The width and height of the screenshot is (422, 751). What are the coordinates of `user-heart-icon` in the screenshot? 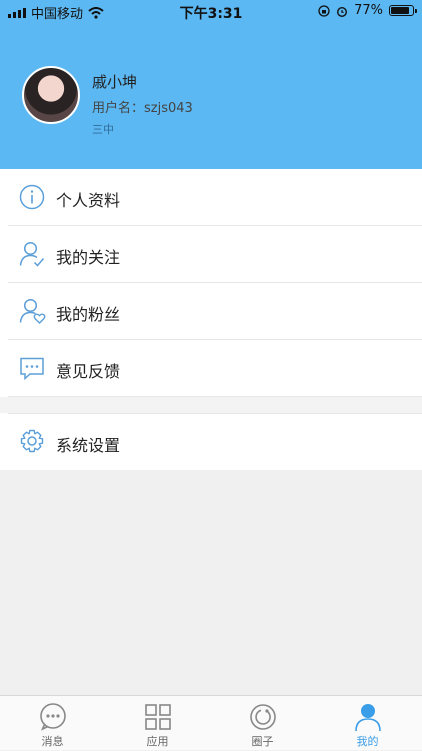 It's located at (32, 311).